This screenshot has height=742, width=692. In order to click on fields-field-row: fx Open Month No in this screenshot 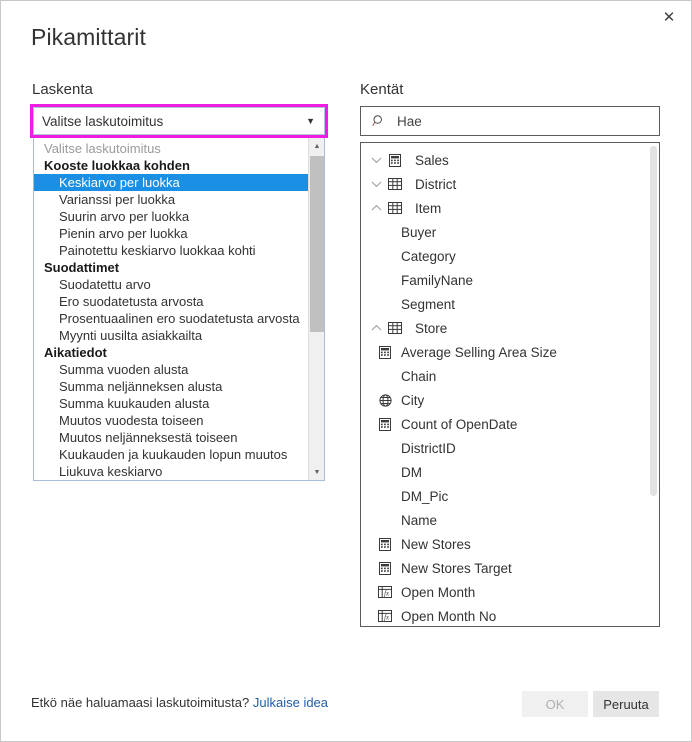, I will do `click(503, 615)`.